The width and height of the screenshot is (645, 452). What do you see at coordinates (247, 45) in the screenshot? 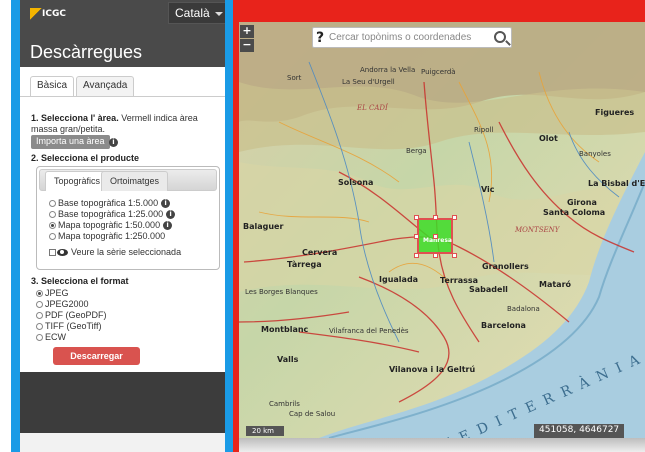
I see `zoom-out-button: −` at bounding box center [247, 45].